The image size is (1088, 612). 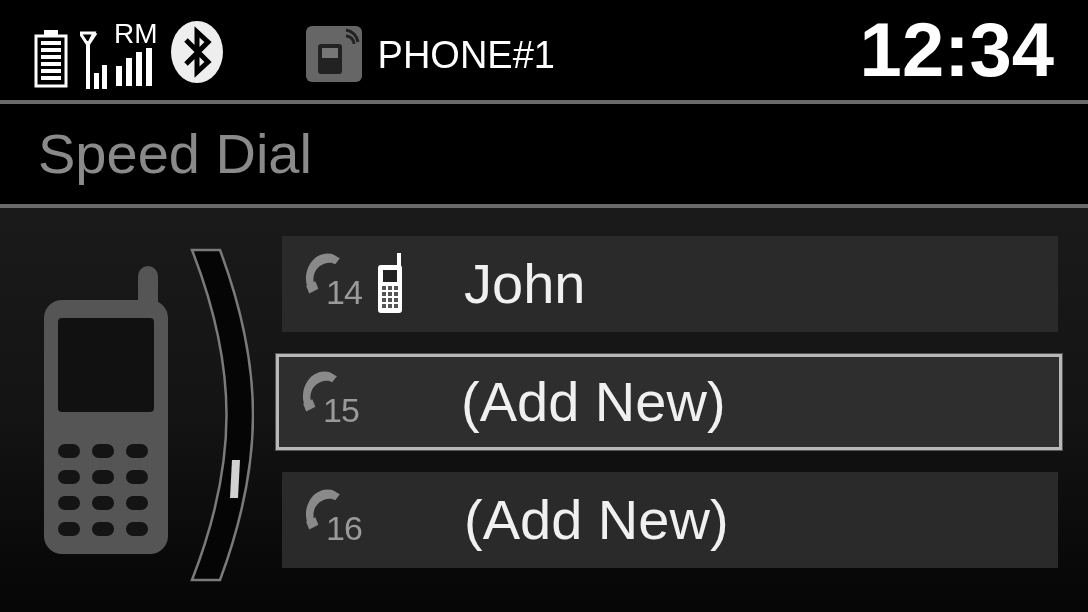 I want to click on roaming-label: RM, so click(x=136, y=34).